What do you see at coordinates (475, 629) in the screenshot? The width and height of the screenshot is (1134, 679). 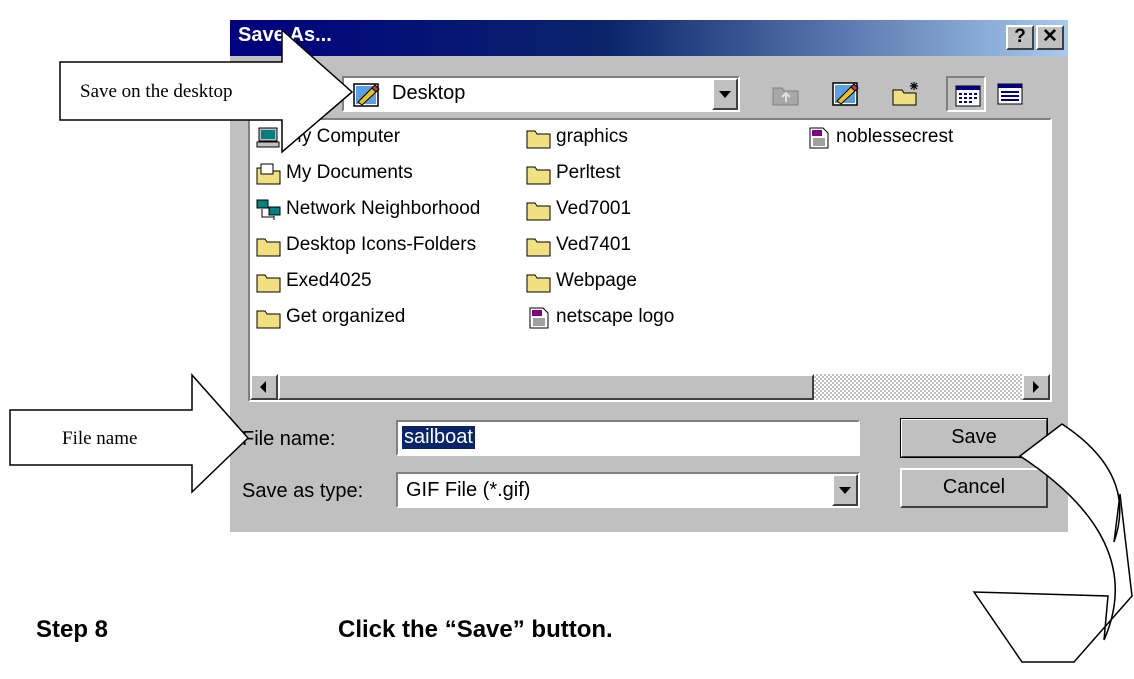 I see `step-instruction: Click the “Save” button.` at bounding box center [475, 629].